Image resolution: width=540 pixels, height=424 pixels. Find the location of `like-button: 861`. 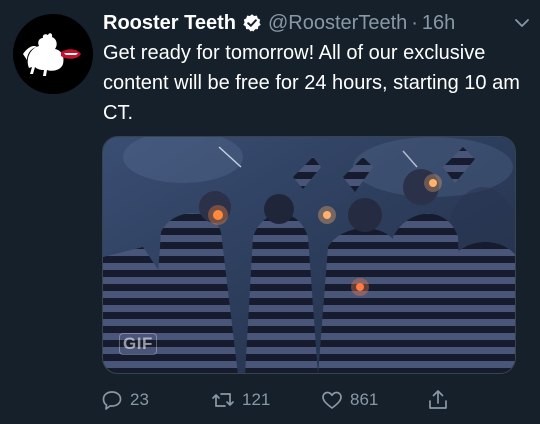

like-button: 861 is located at coordinates (349, 400).